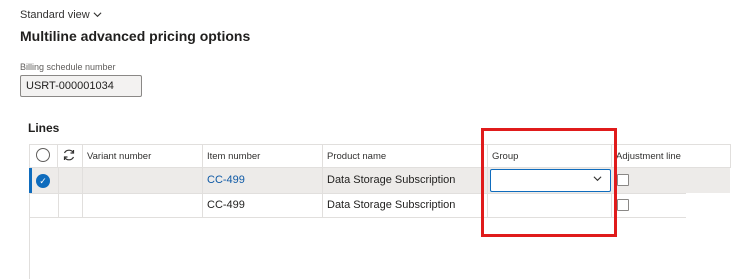  What do you see at coordinates (550, 205) in the screenshot?
I see `cell-group` at bounding box center [550, 205].